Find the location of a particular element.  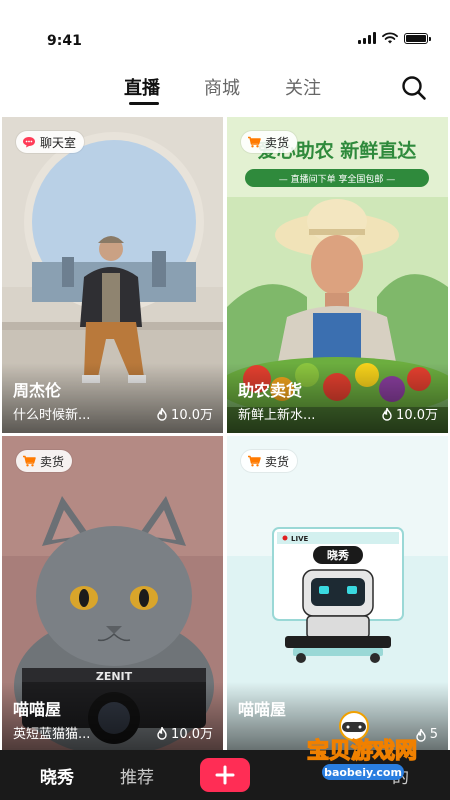

battery-icon is located at coordinates (417, 38).